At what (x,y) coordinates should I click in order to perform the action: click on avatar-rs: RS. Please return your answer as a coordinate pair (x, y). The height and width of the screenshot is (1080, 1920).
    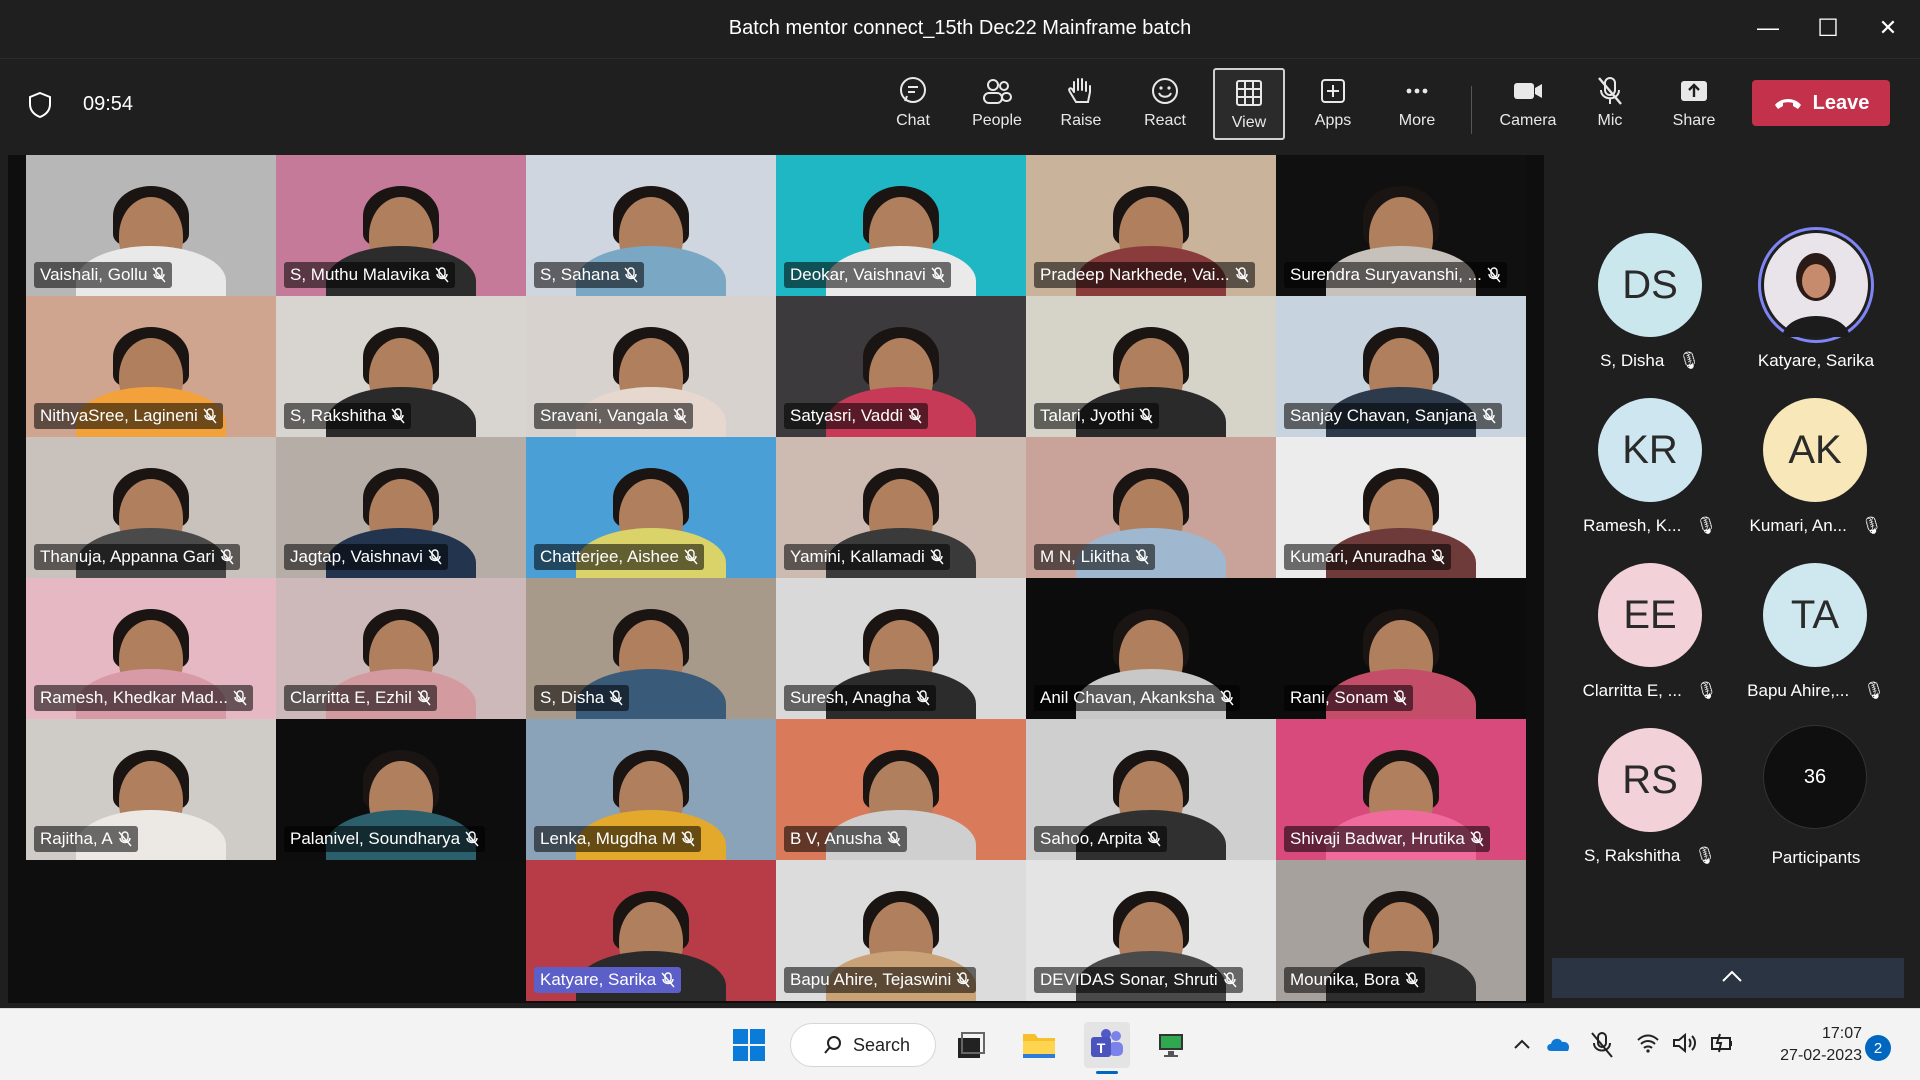
    Looking at the image, I should click on (1650, 780).